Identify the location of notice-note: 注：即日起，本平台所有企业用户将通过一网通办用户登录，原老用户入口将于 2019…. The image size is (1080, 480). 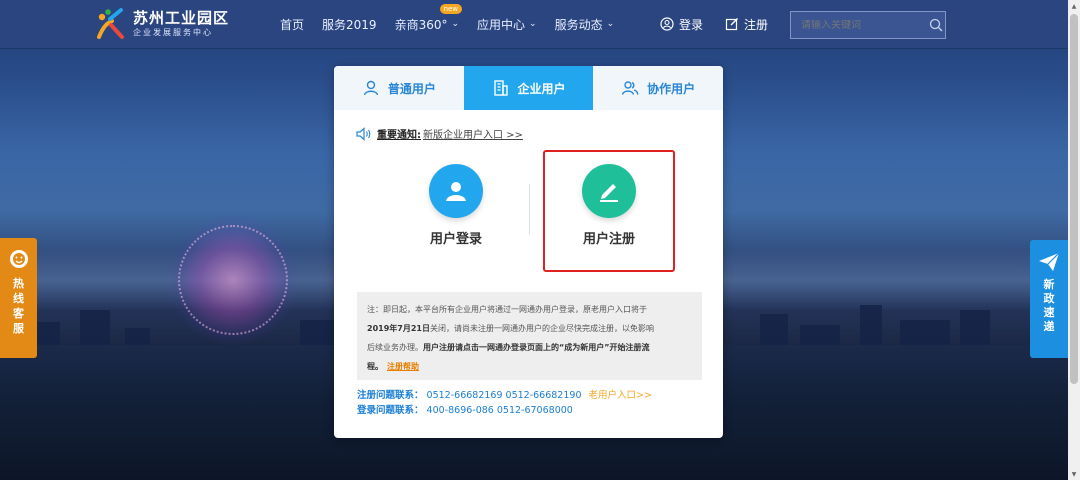
(529, 336).